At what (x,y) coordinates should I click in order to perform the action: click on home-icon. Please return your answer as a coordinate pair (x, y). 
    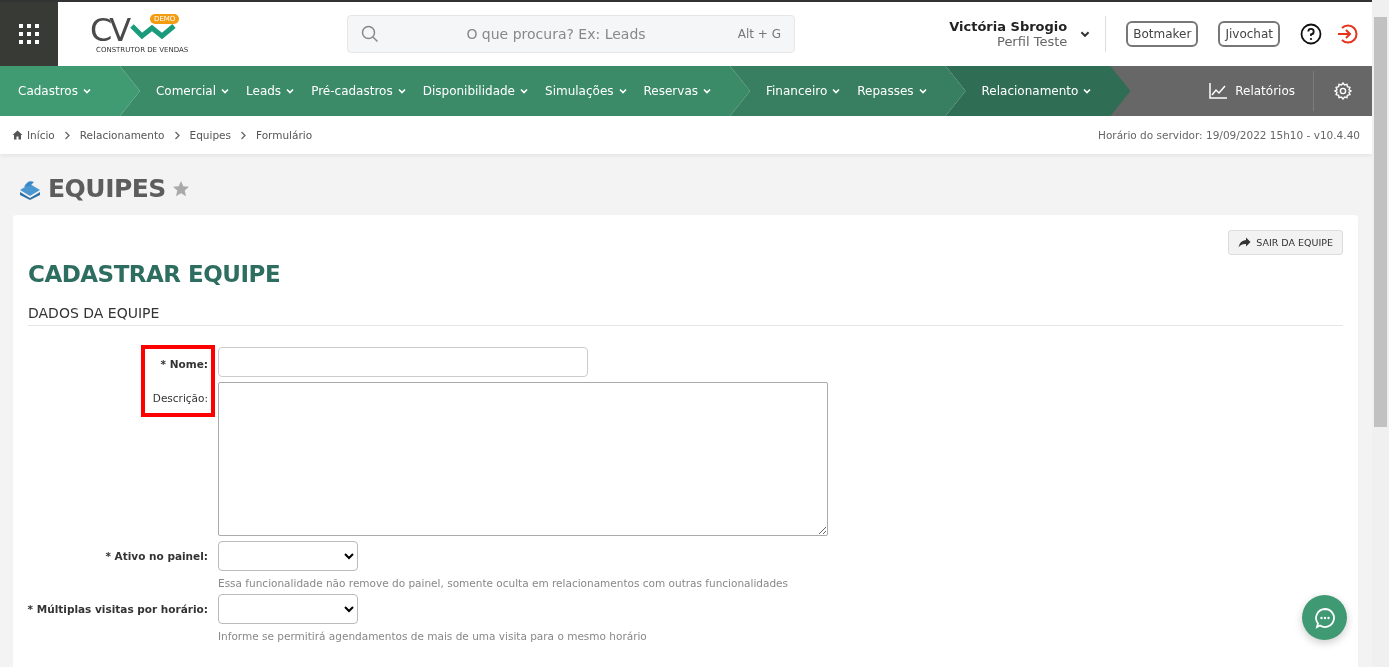
    Looking at the image, I should click on (17, 135).